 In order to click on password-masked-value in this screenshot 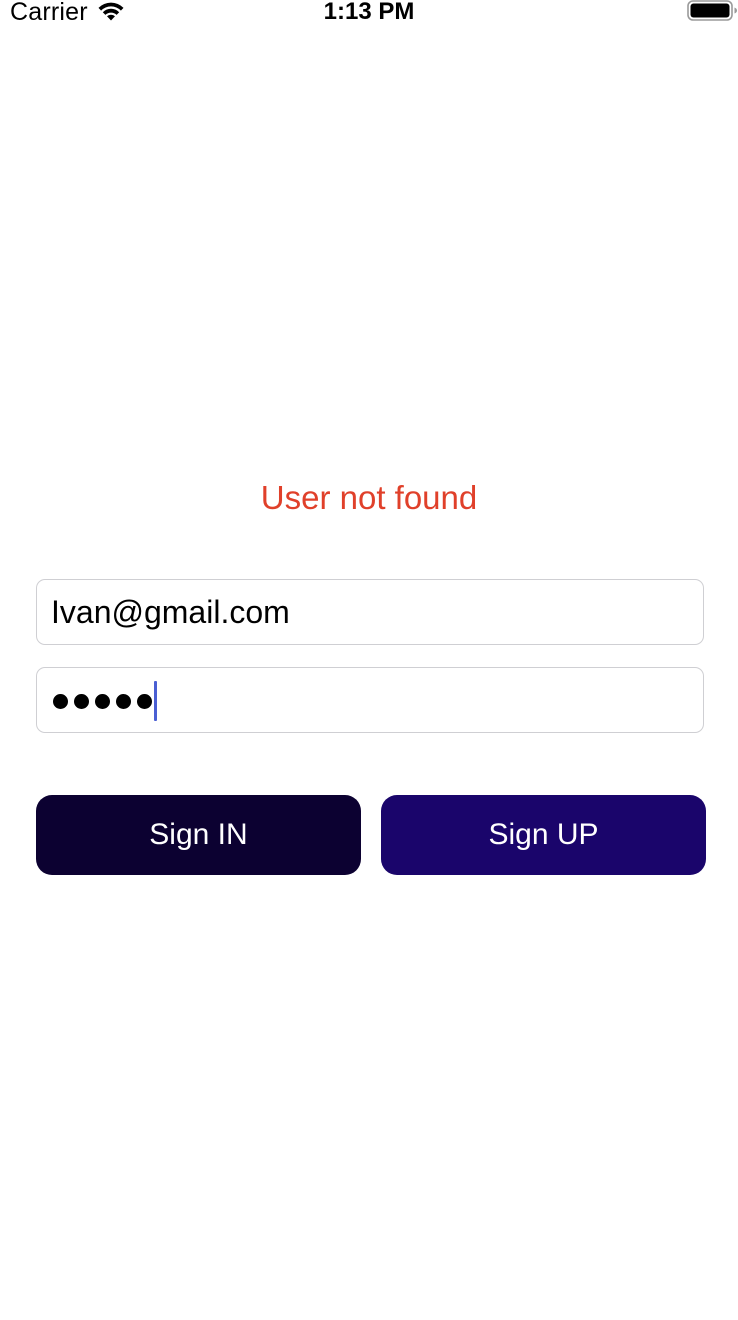, I will do `click(105, 701)`.